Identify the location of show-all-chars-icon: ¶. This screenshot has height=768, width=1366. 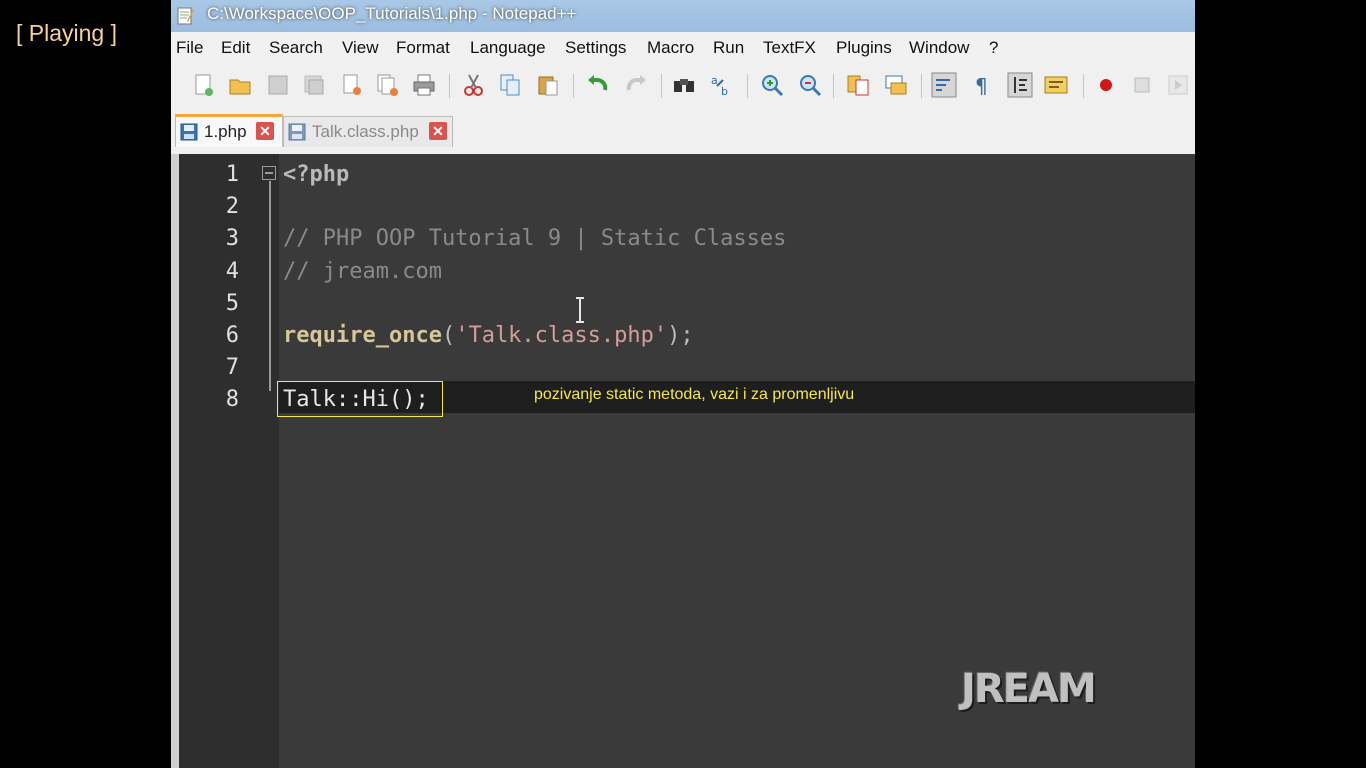
(982, 85).